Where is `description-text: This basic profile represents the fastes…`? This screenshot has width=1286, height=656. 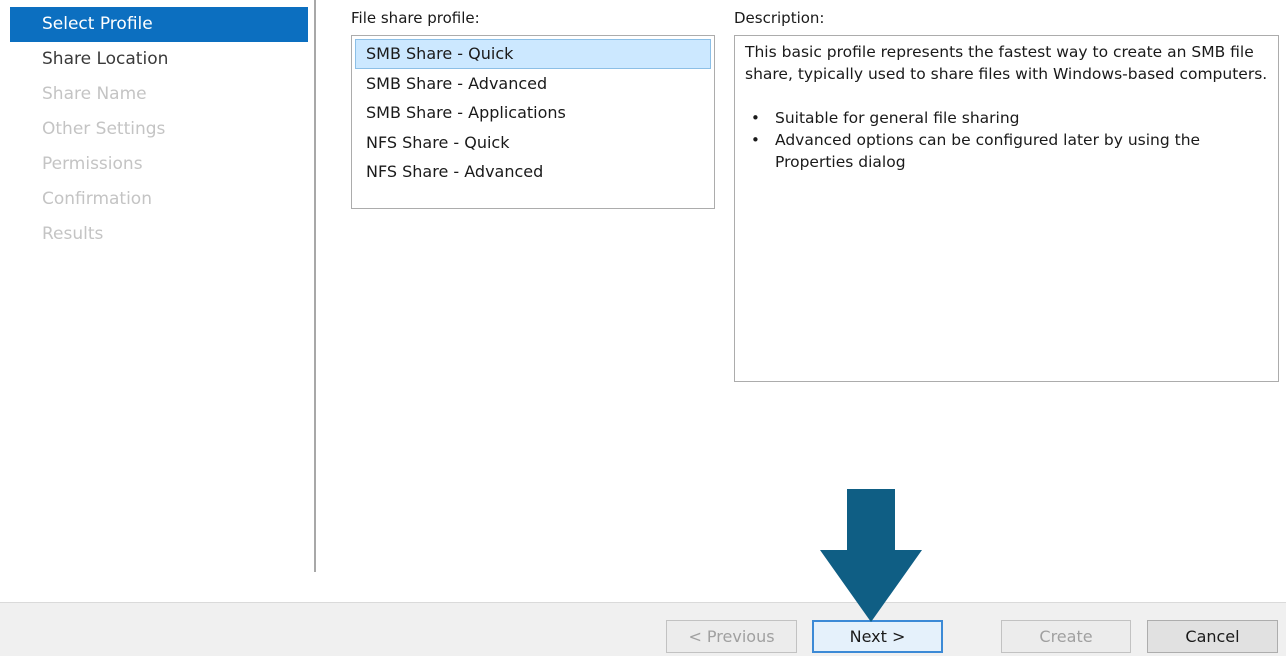 description-text: This basic profile represents the fastes… is located at coordinates (1006, 63).